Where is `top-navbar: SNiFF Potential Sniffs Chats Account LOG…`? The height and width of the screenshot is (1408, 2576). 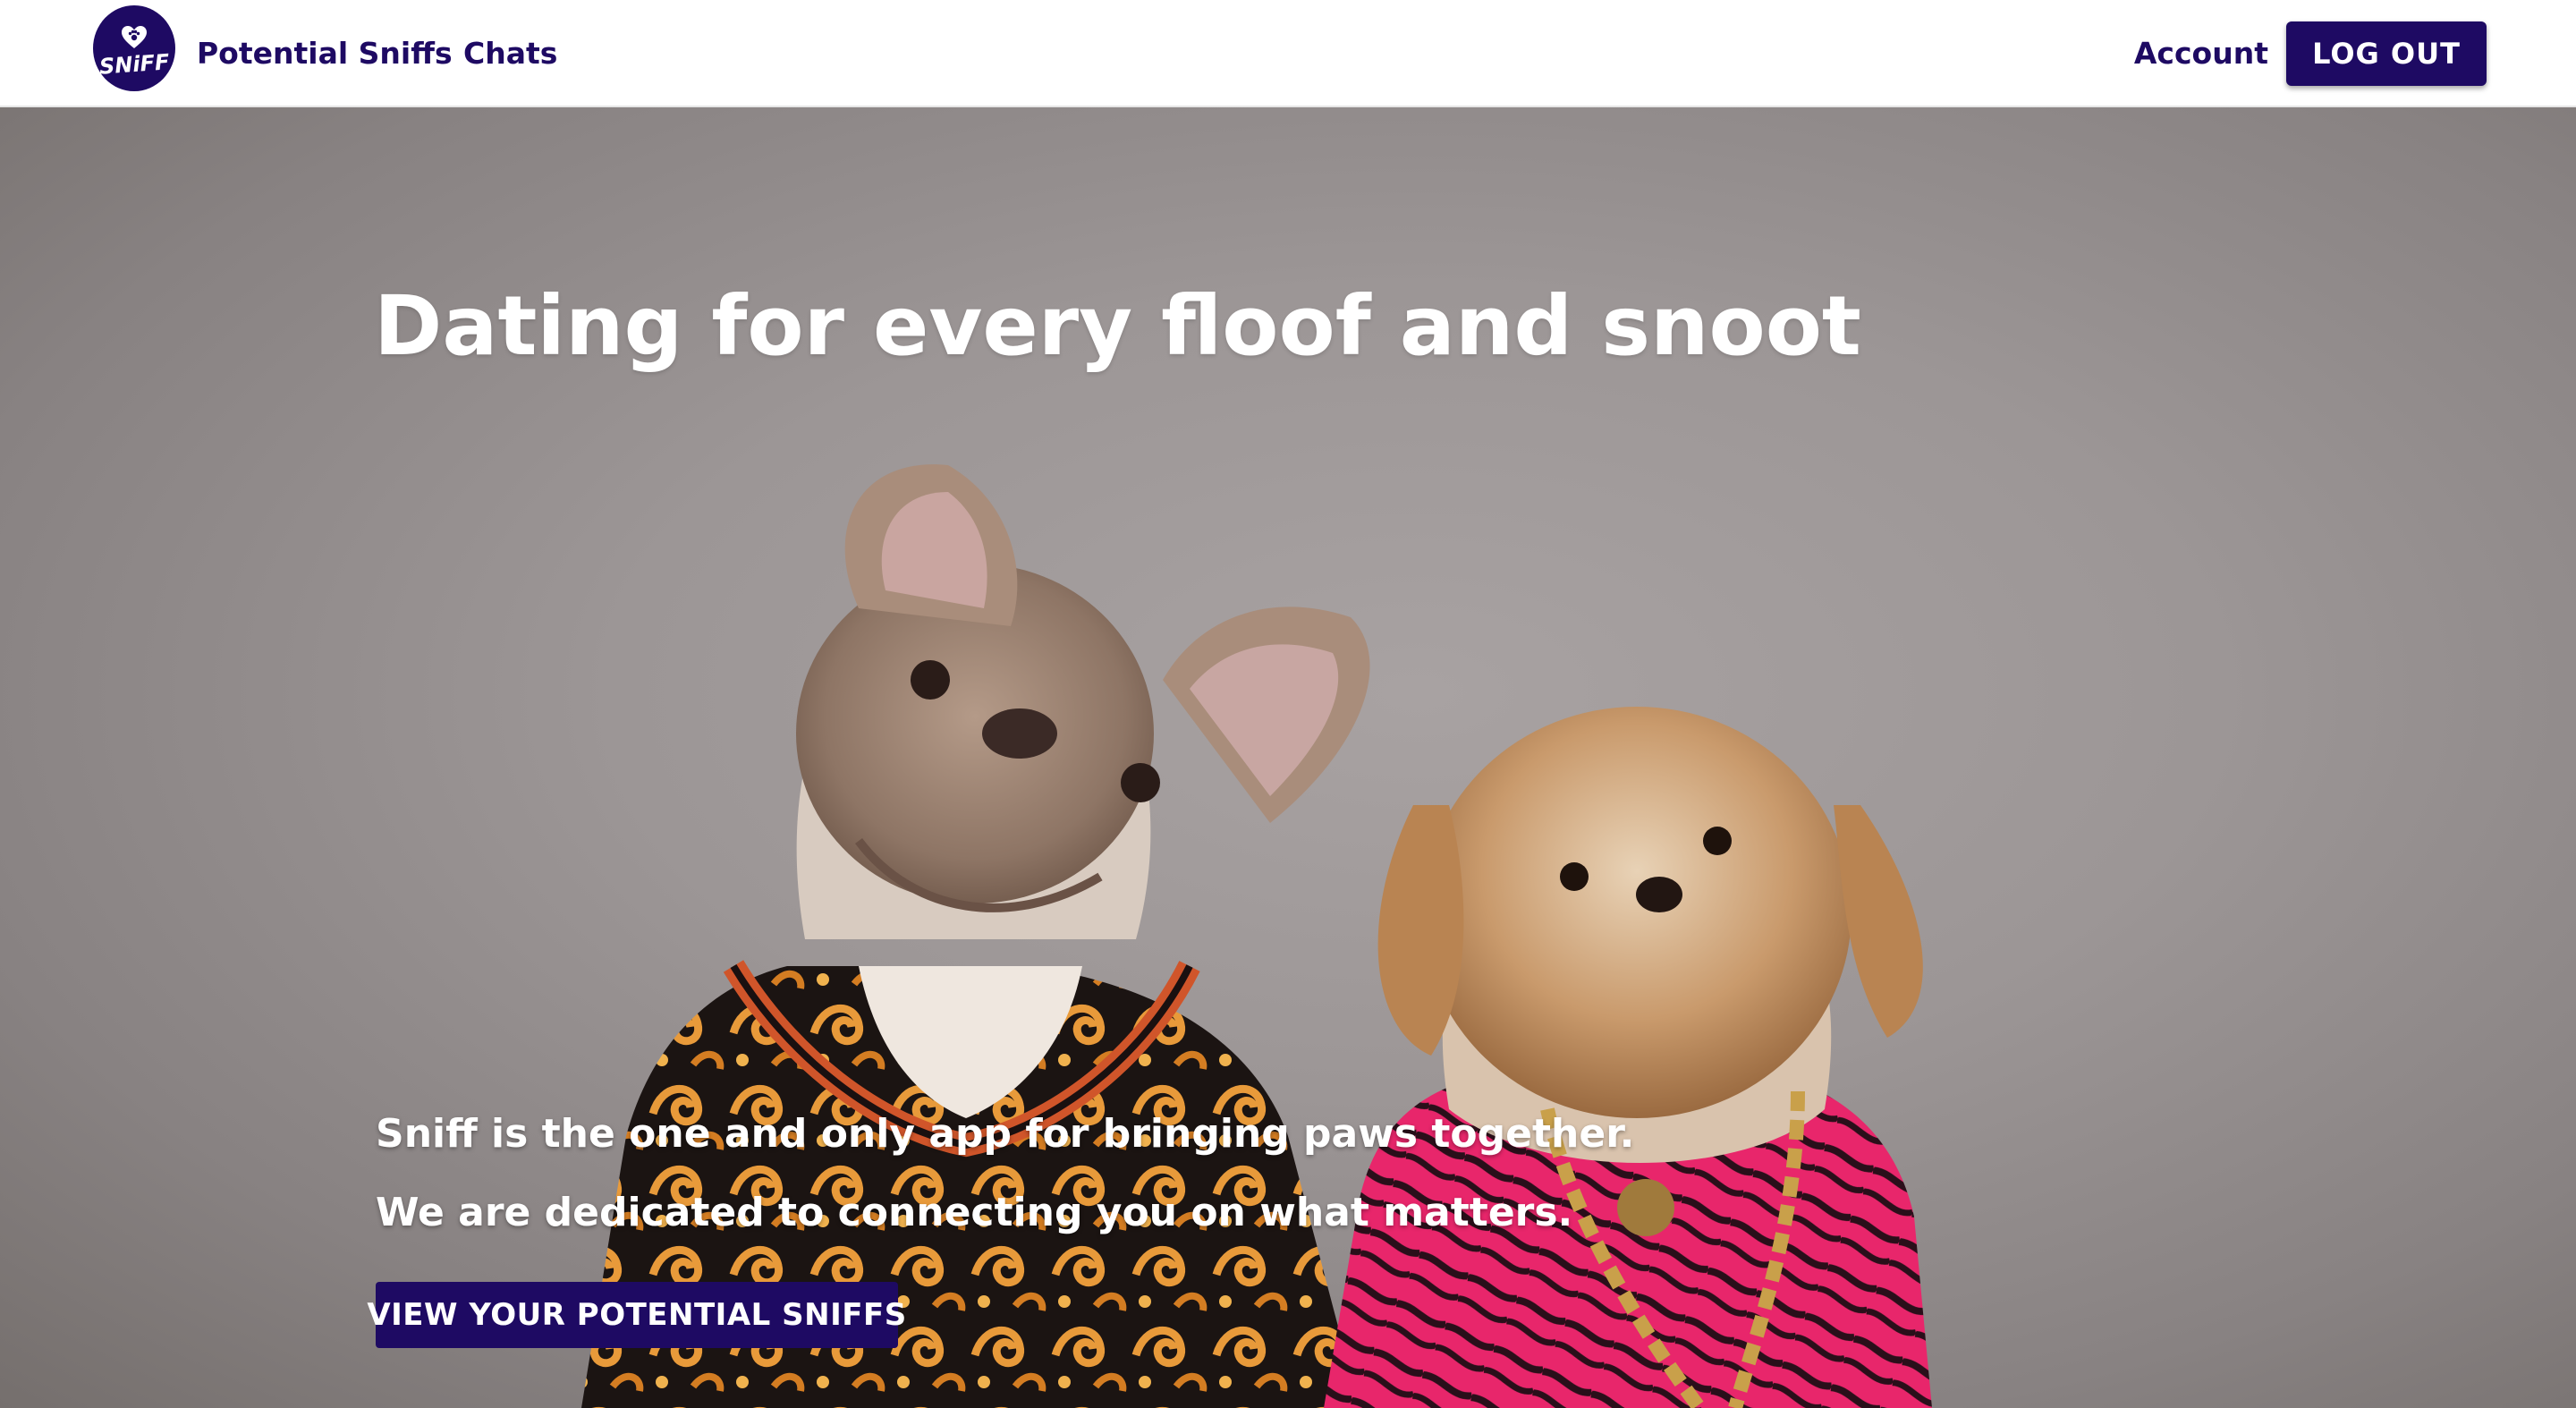 top-navbar: SNiFF Potential Sniffs Chats Account LOG… is located at coordinates (1288, 54).